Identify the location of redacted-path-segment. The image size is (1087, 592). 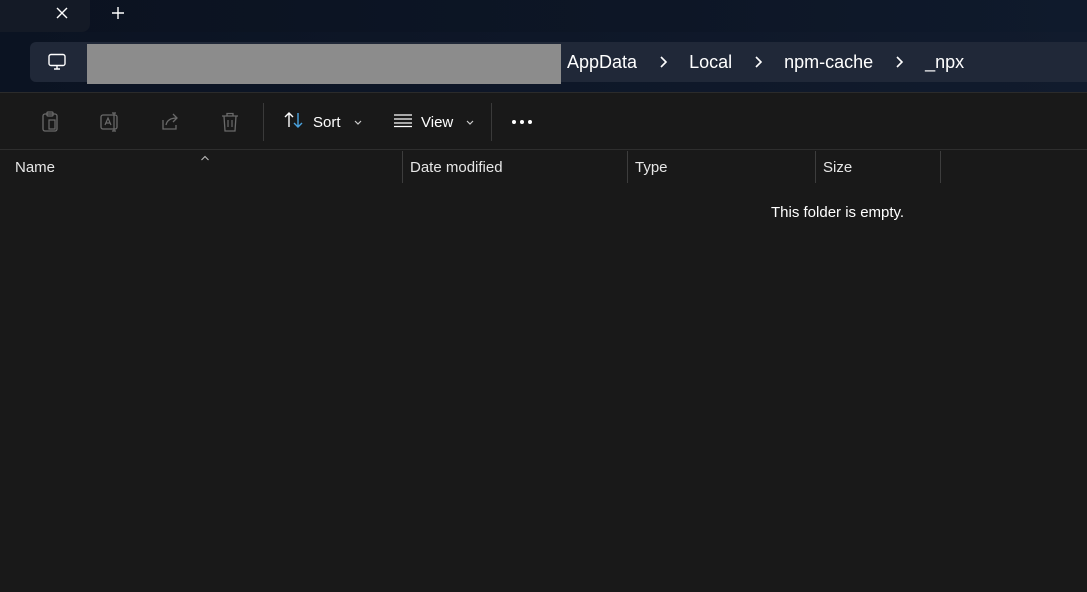
(324, 64).